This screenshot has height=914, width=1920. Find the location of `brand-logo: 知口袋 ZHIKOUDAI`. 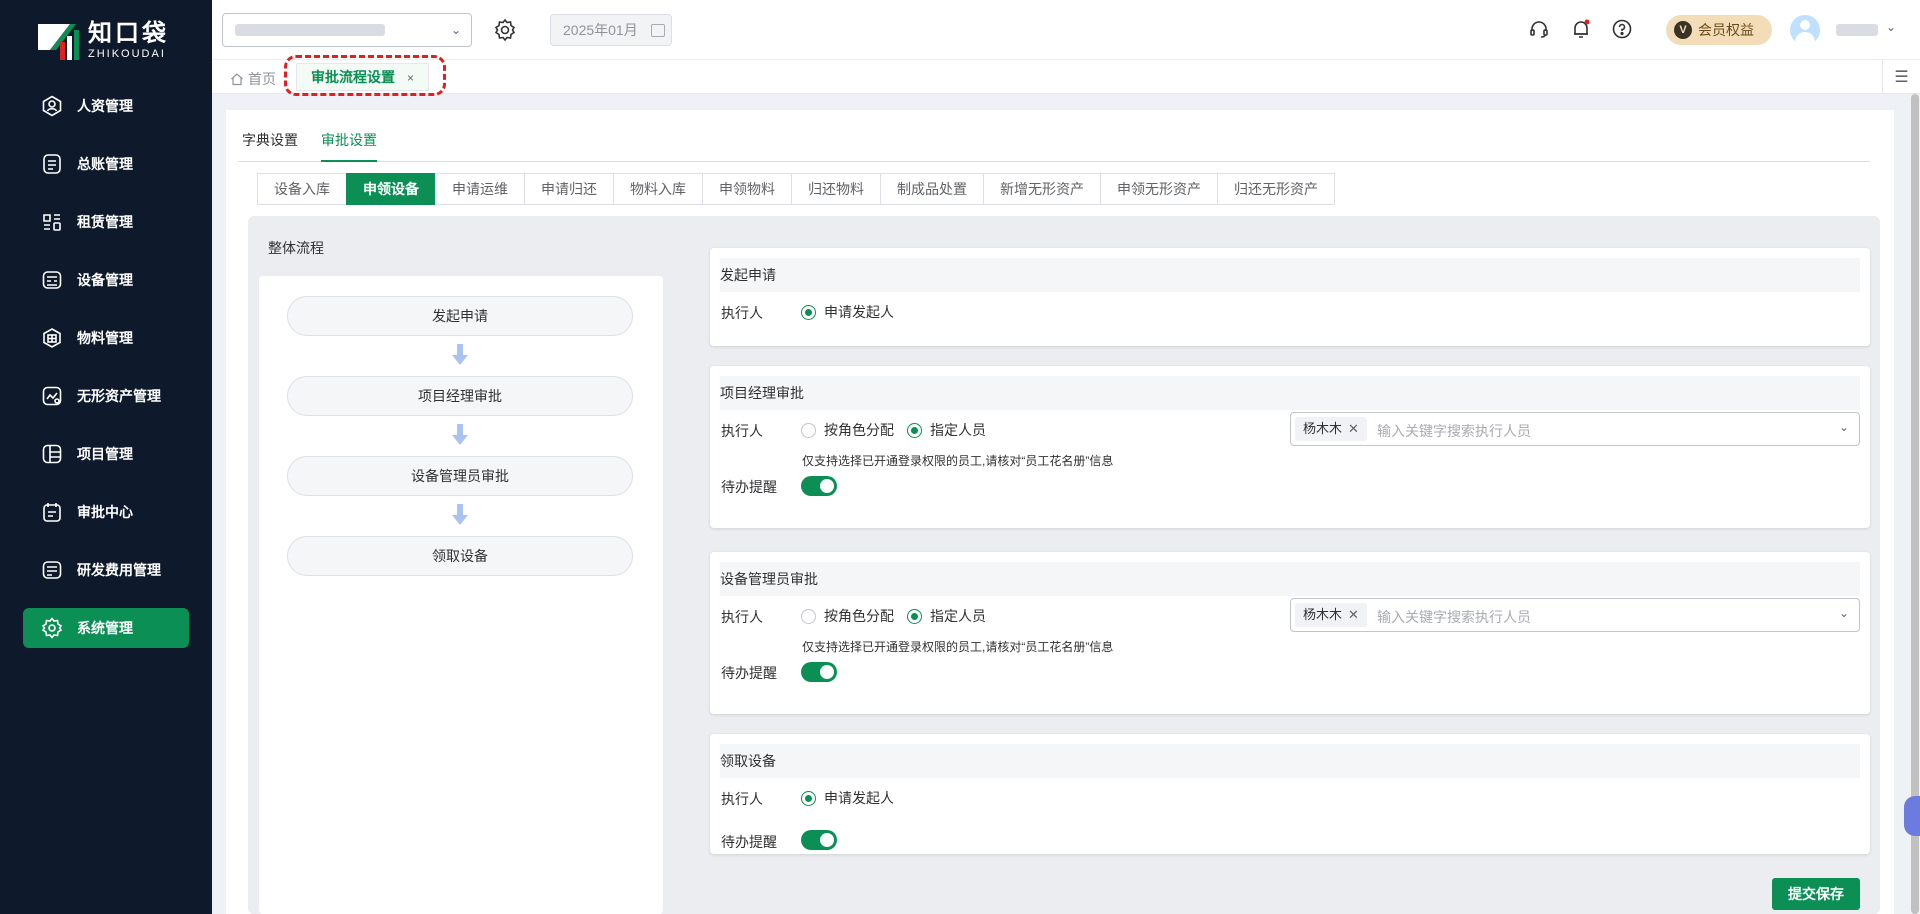

brand-logo: 知口袋 ZHIKOUDAI is located at coordinates (102, 41).